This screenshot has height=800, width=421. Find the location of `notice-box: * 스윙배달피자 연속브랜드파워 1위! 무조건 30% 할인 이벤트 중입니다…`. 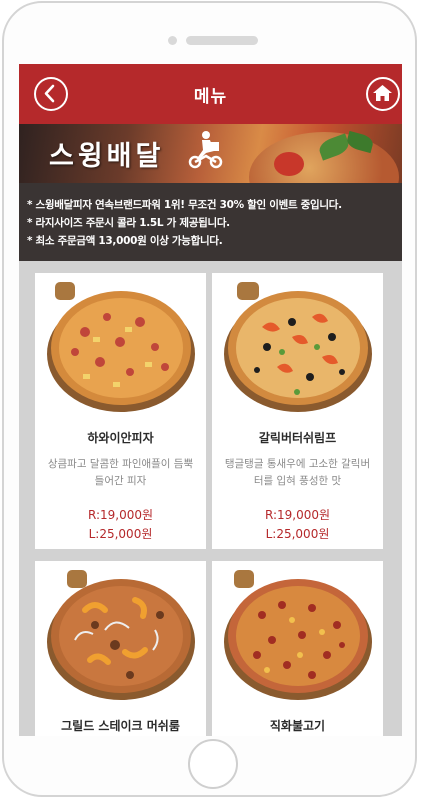

notice-box: * 스윙배달피자 연속브랜드파워 1위! 무조건 30% 할인 이벤트 중입니다… is located at coordinates (210, 222).